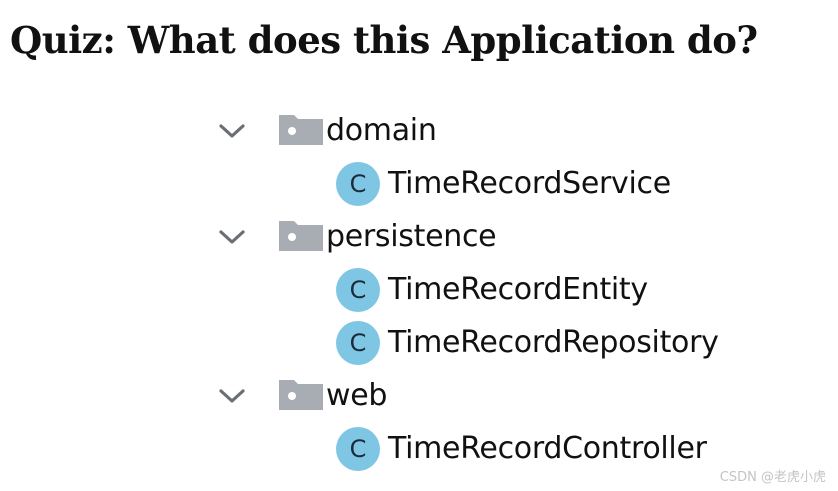  Describe the element at coordinates (512, 236) in the screenshot. I see `tree-package-persistence: persistence` at that location.